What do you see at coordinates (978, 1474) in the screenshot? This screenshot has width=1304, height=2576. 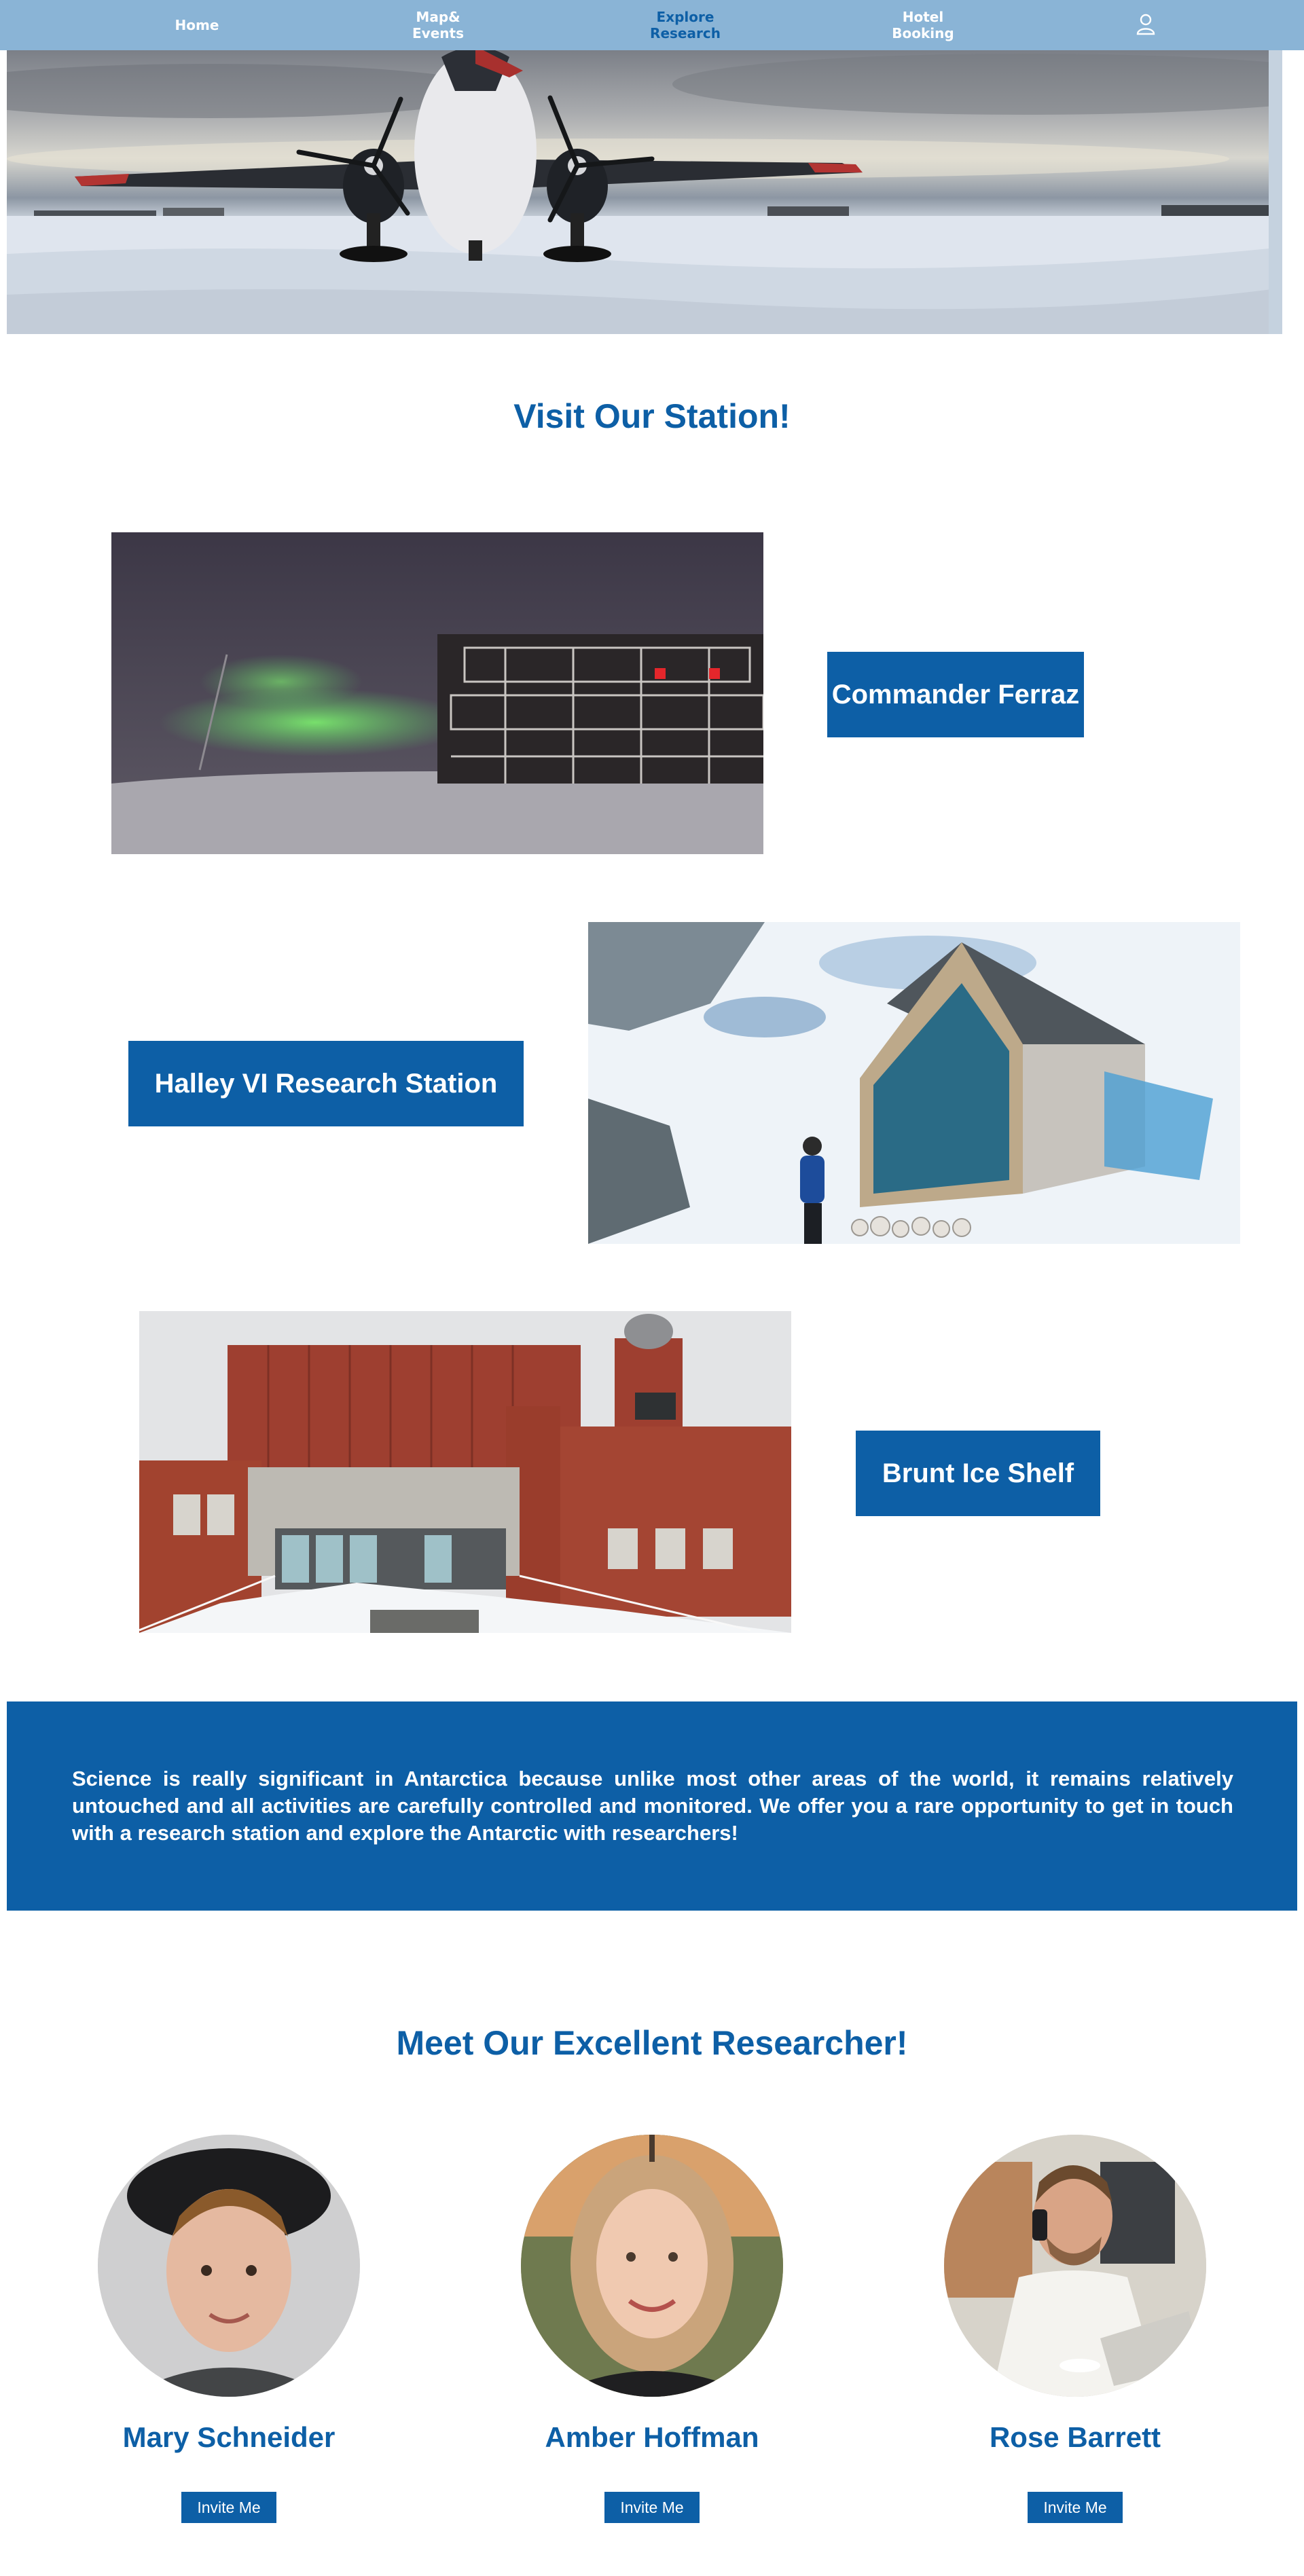 I see `station-button-brunt-ice-shelf: Brunt Ice Shelf` at bounding box center [978, 1474].